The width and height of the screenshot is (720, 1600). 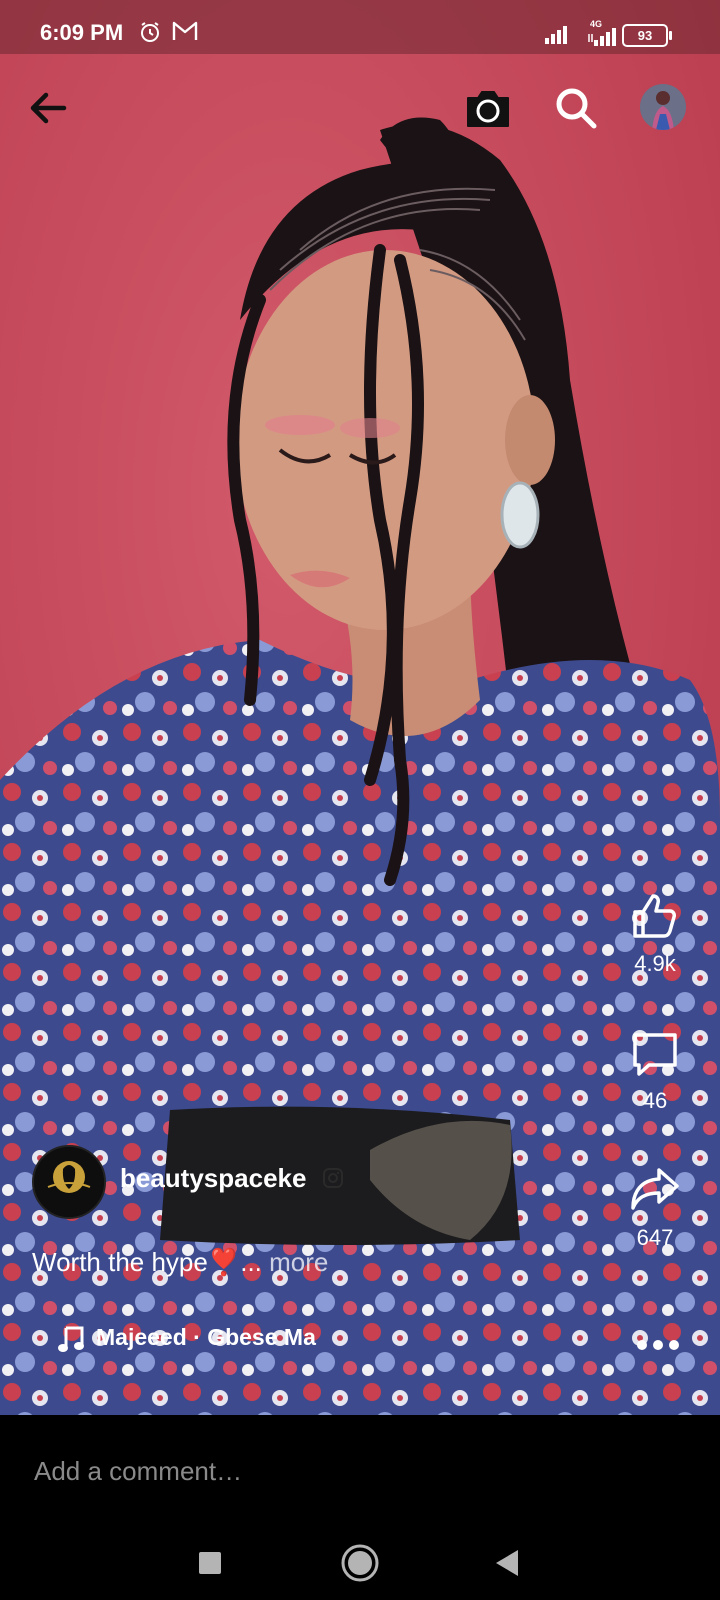 I want to click on back-icon, so click(x=508, y=1563).